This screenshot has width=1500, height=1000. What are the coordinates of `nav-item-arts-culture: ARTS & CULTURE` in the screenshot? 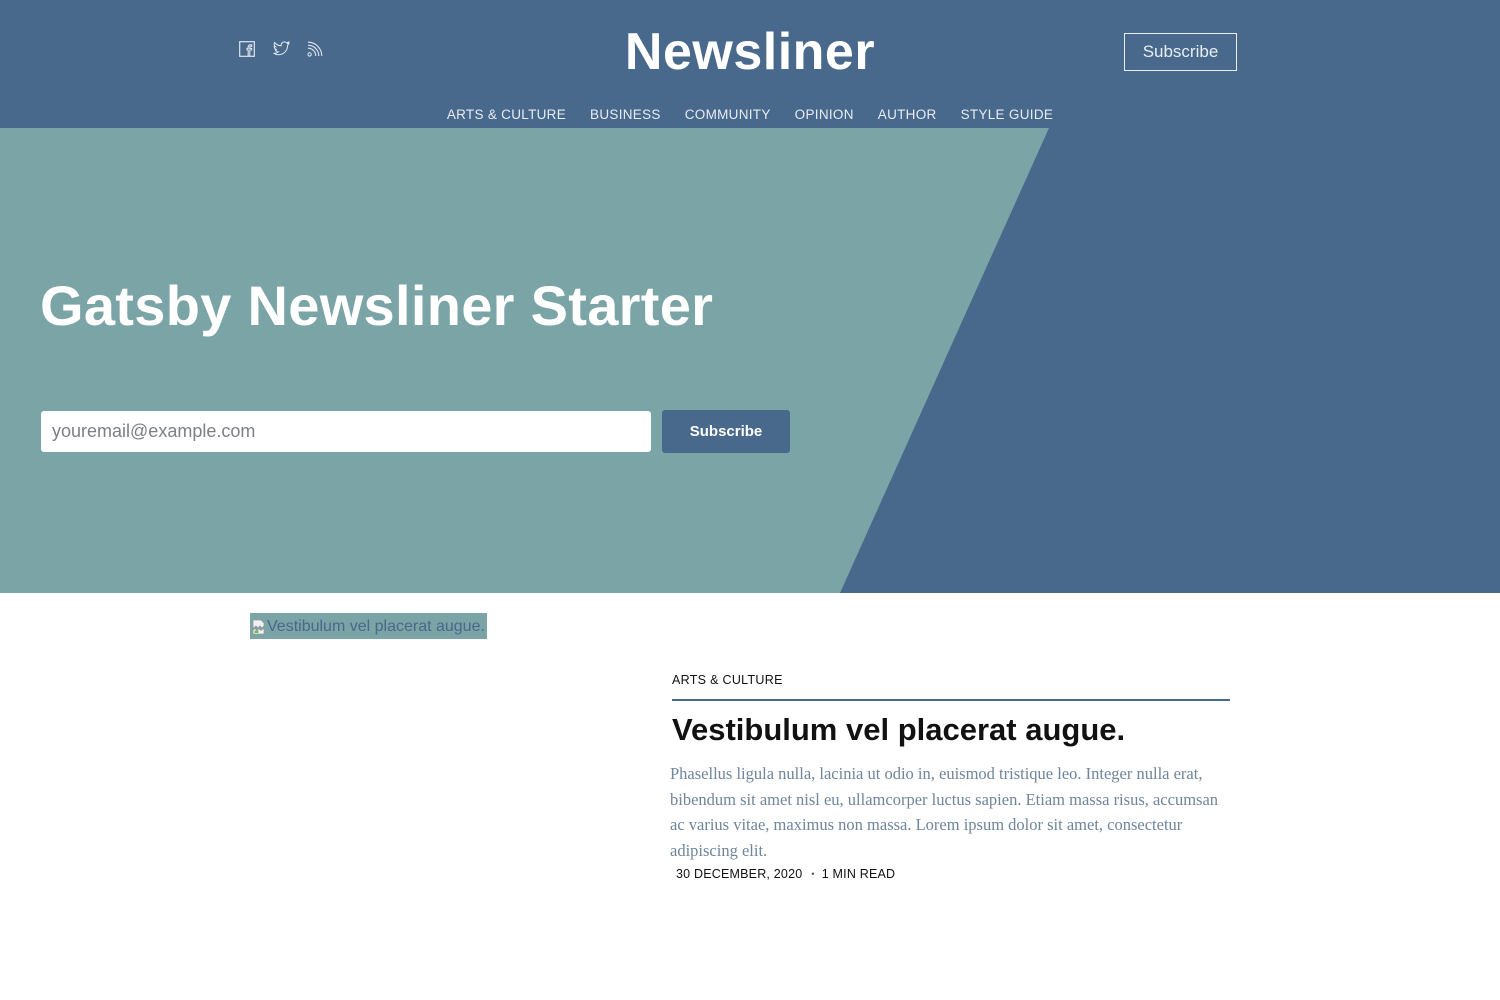 It's located at (506, 115).